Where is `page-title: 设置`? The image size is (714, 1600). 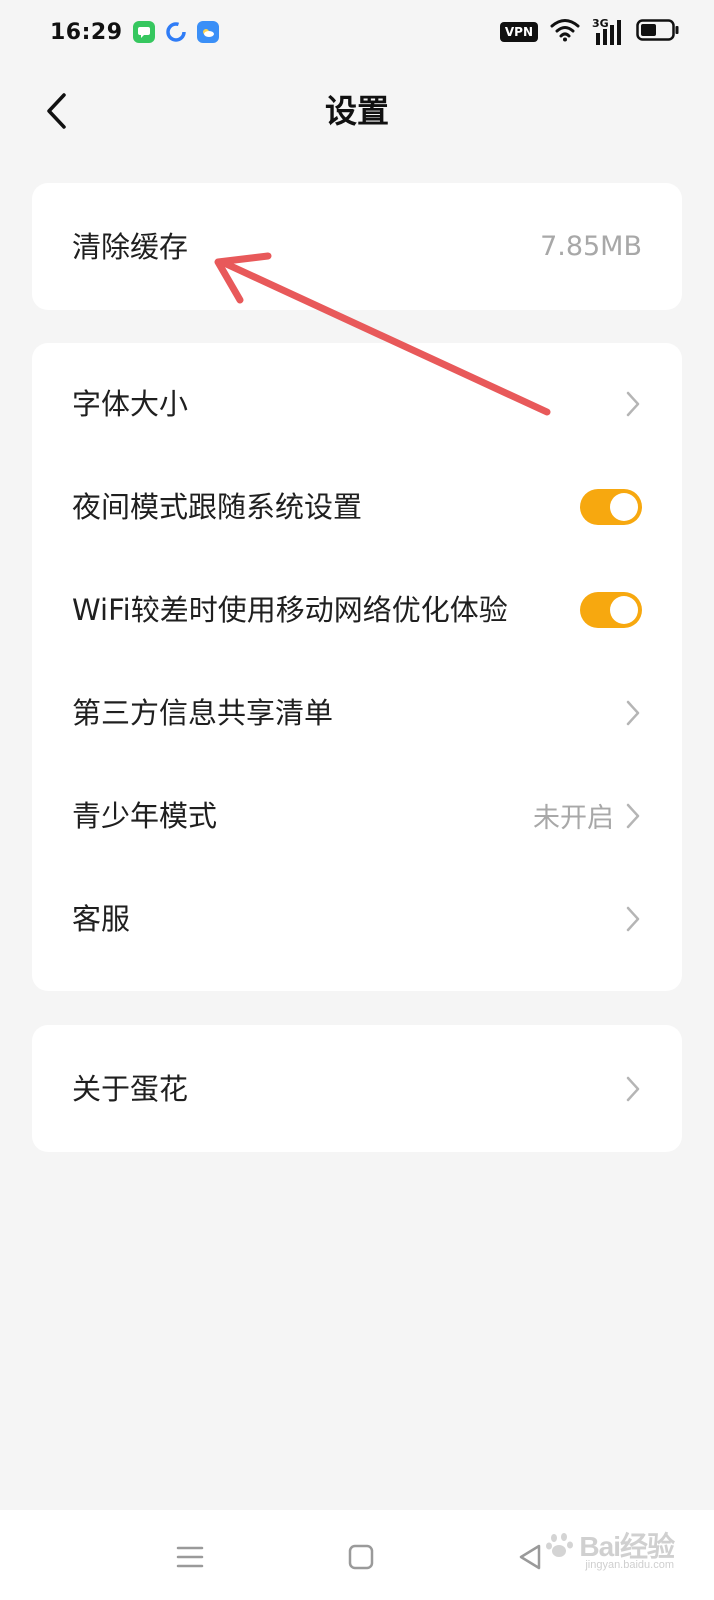 page-title: 设置 is located at coordinates (356, 111).